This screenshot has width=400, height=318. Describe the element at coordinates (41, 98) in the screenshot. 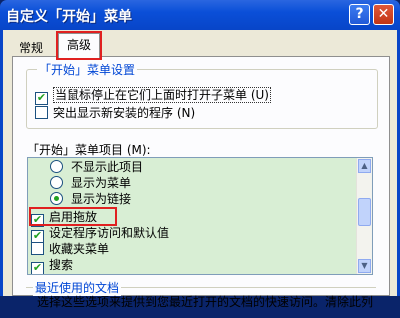

I see `open-submenu-checkbox: ✔` at that location.